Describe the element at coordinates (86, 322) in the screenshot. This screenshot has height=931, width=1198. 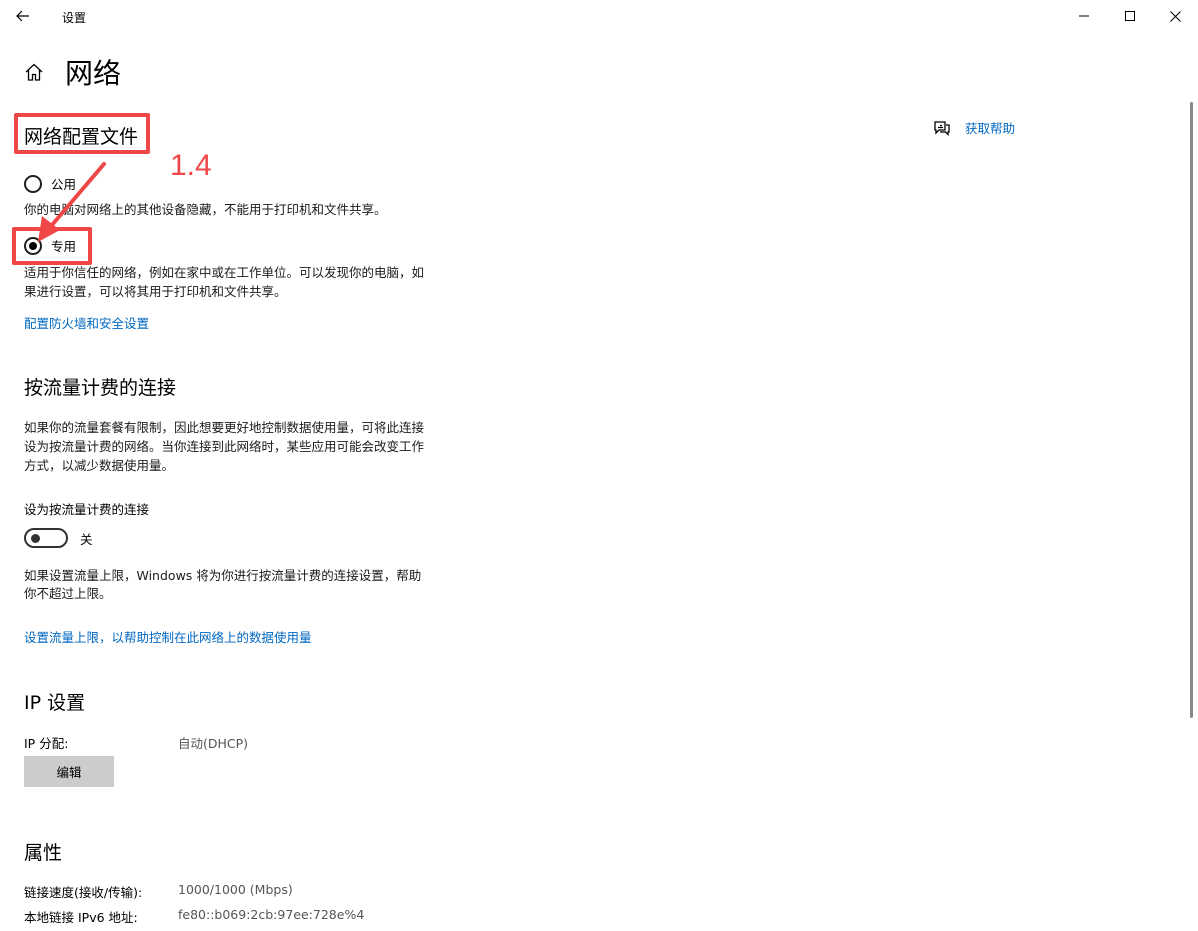
I see `firewall-settings-link: 配置防火墙和安全设置` at that location.